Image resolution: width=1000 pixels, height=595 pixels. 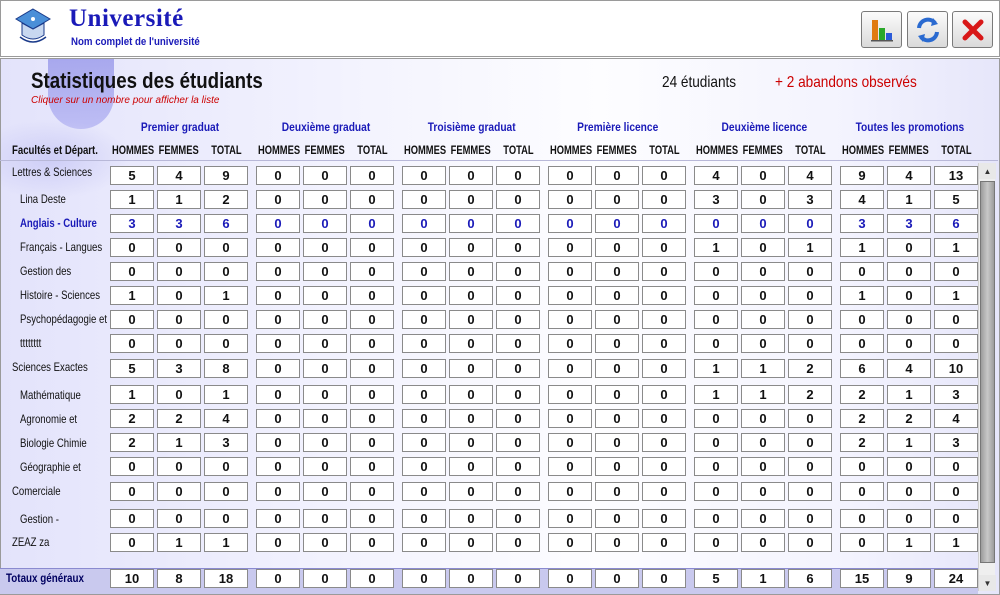 I want to click on count-cell: 5, so click(x=132, y=368).